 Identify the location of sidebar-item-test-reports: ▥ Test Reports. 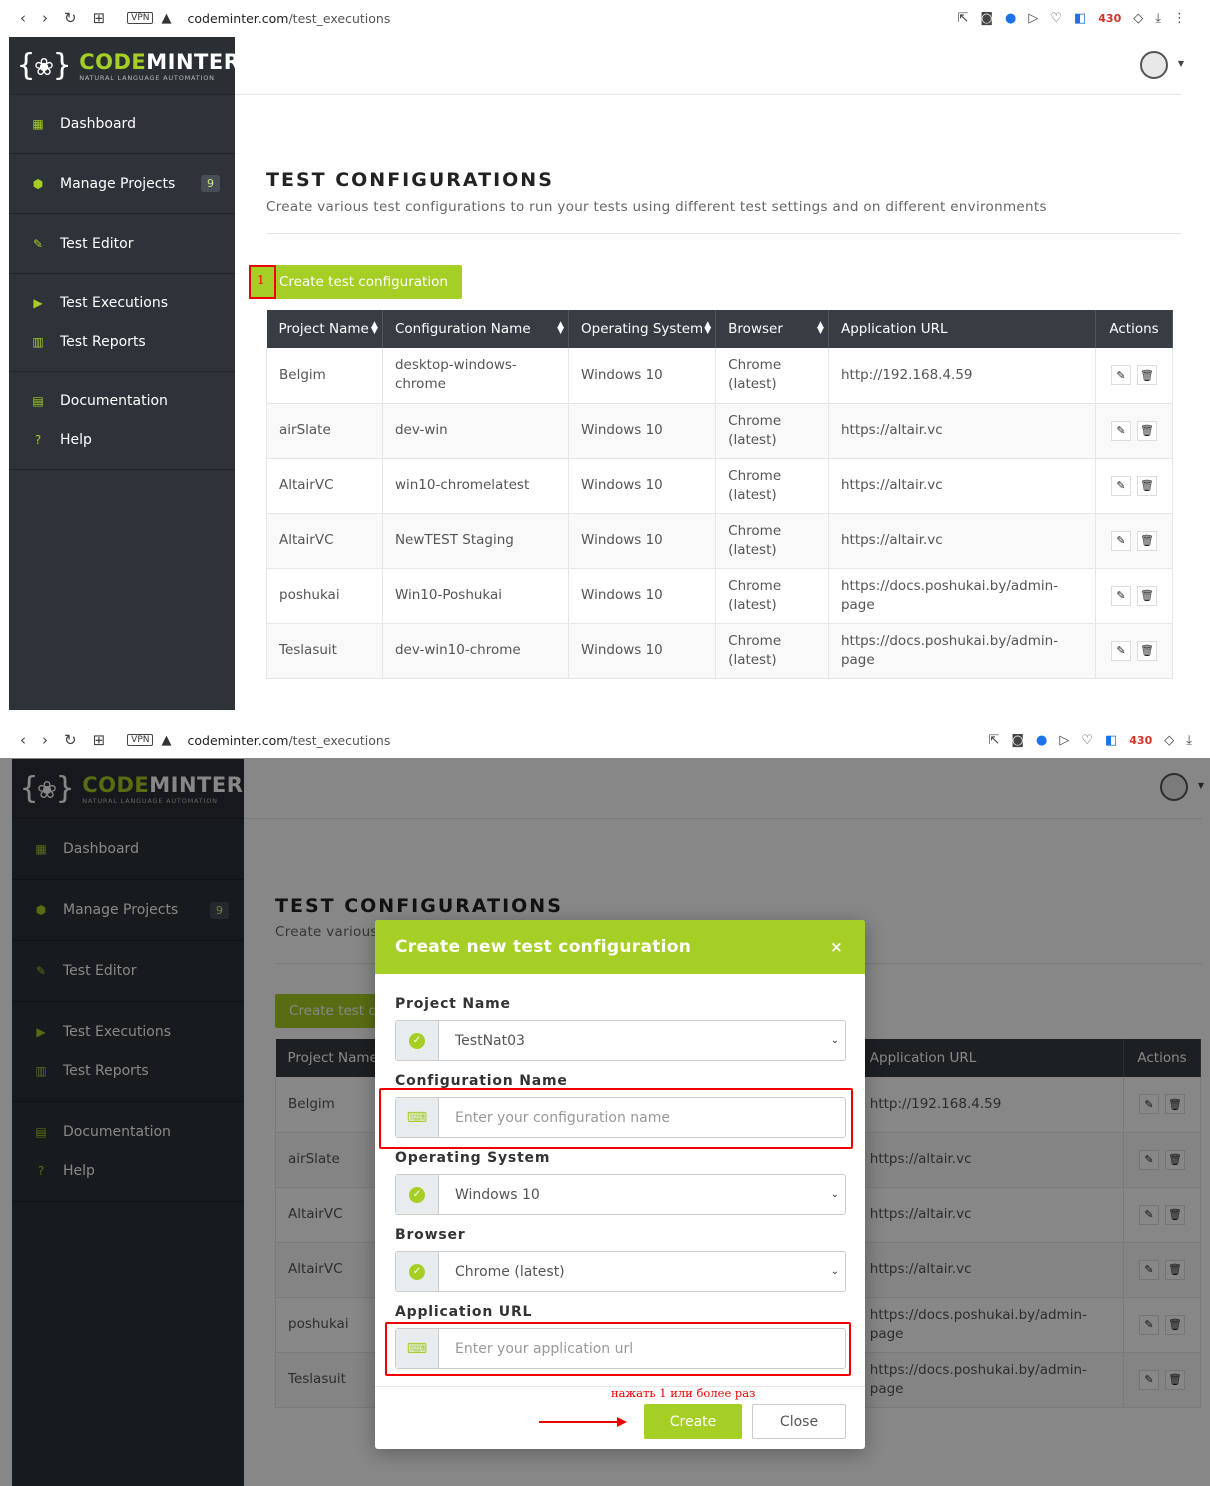
(122, 341).